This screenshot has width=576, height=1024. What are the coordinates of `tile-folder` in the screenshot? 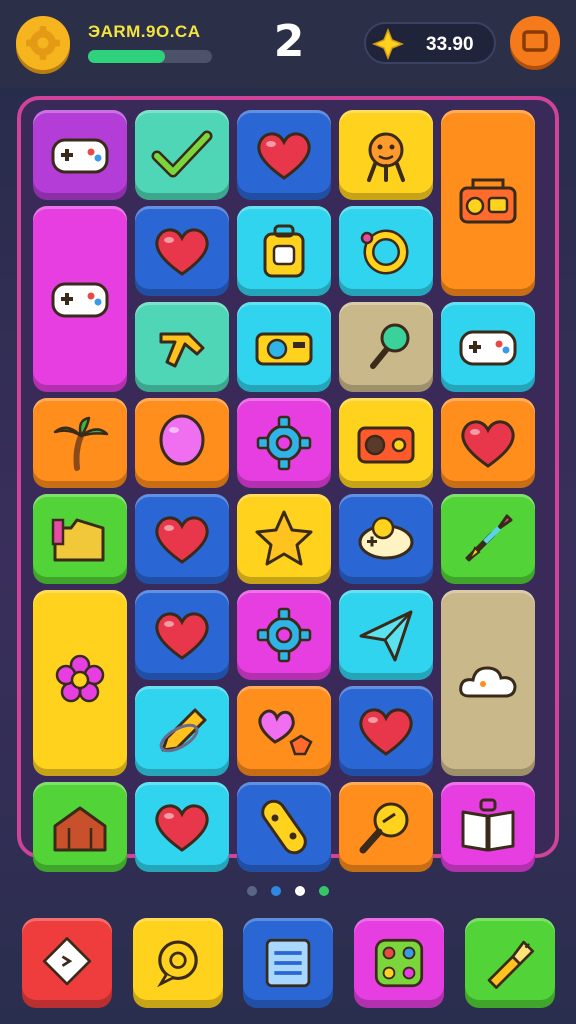 It's located at (80, 539).